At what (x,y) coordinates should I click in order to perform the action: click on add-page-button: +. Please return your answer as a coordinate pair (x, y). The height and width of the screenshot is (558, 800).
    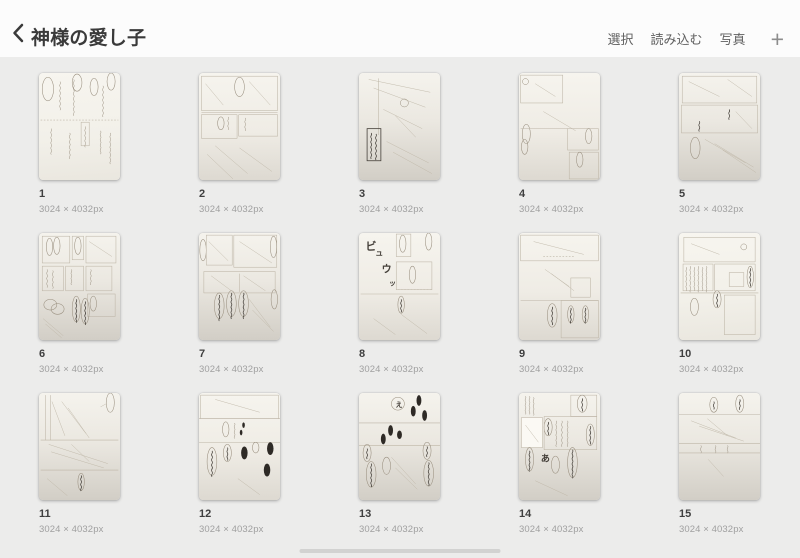
    Looking at the image, I should click on (777, 38).